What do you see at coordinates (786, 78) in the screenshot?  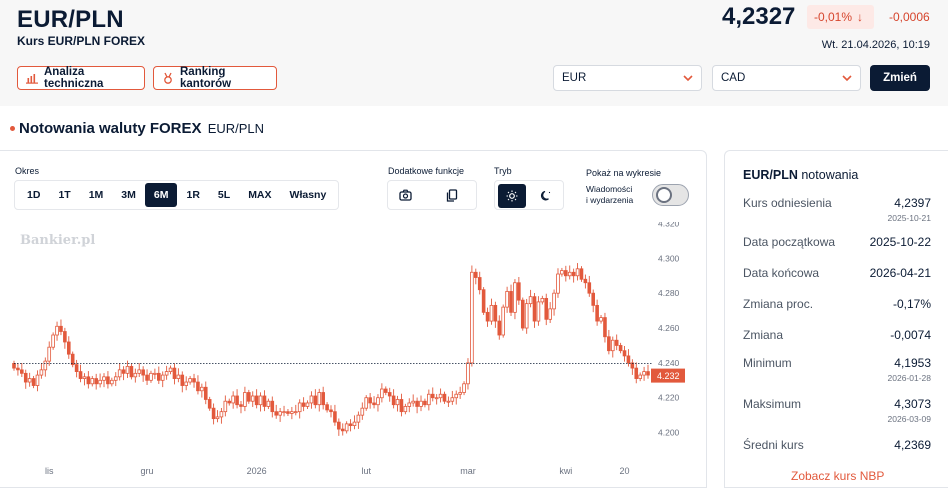 I see `currency-to-select: CAD` at bounding box center [786, 78].